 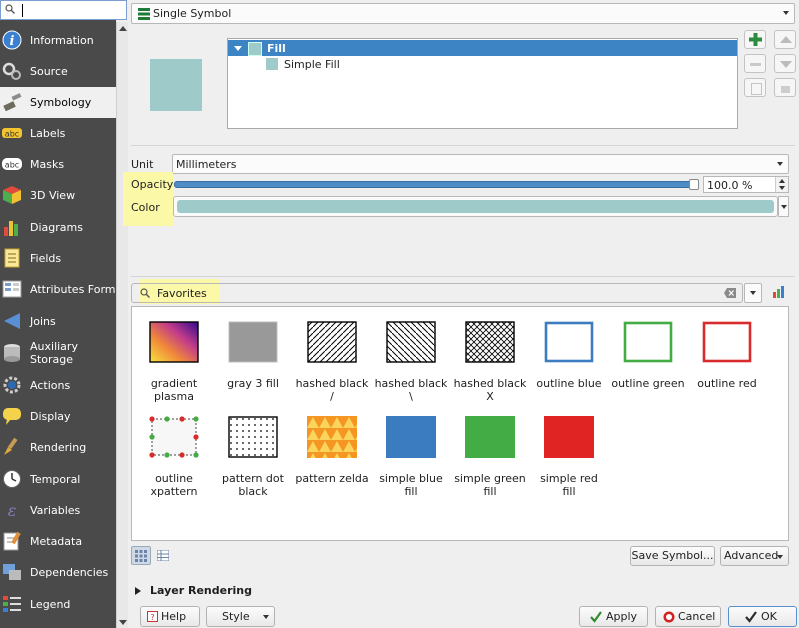 What do you see at coordinates (785, 87) in the screenshot?
I see `lock-layer-button` at bounding box center [785, 87].